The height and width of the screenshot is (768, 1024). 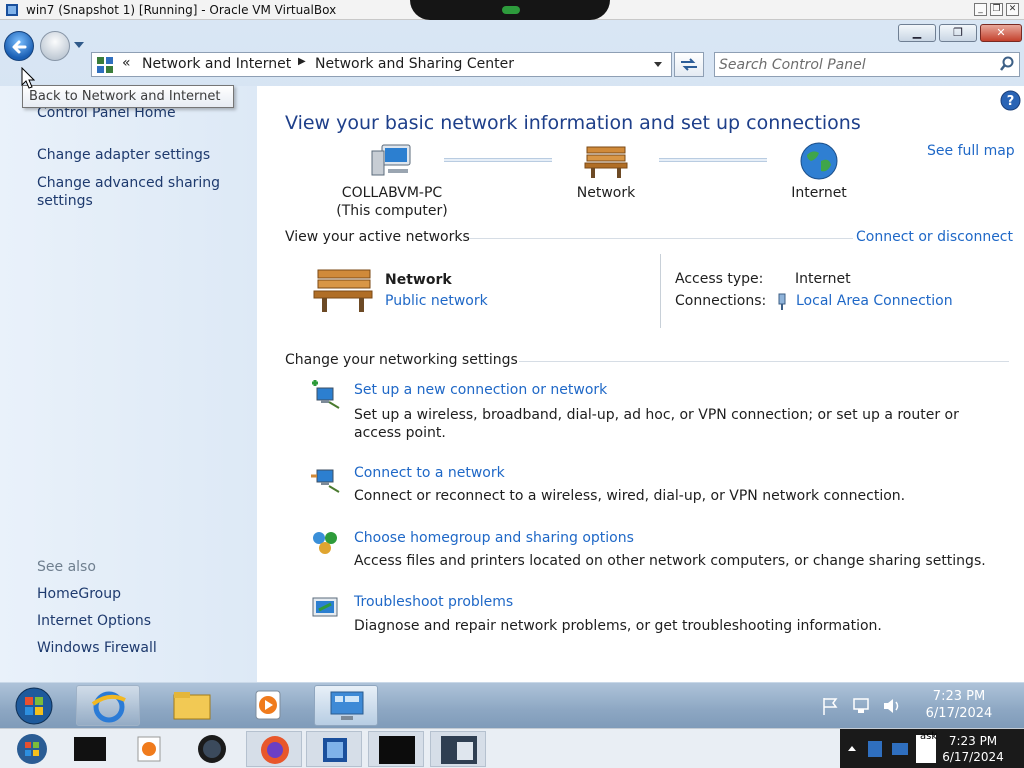 I want to click on refresh-icon, so click(x=689, y=64).